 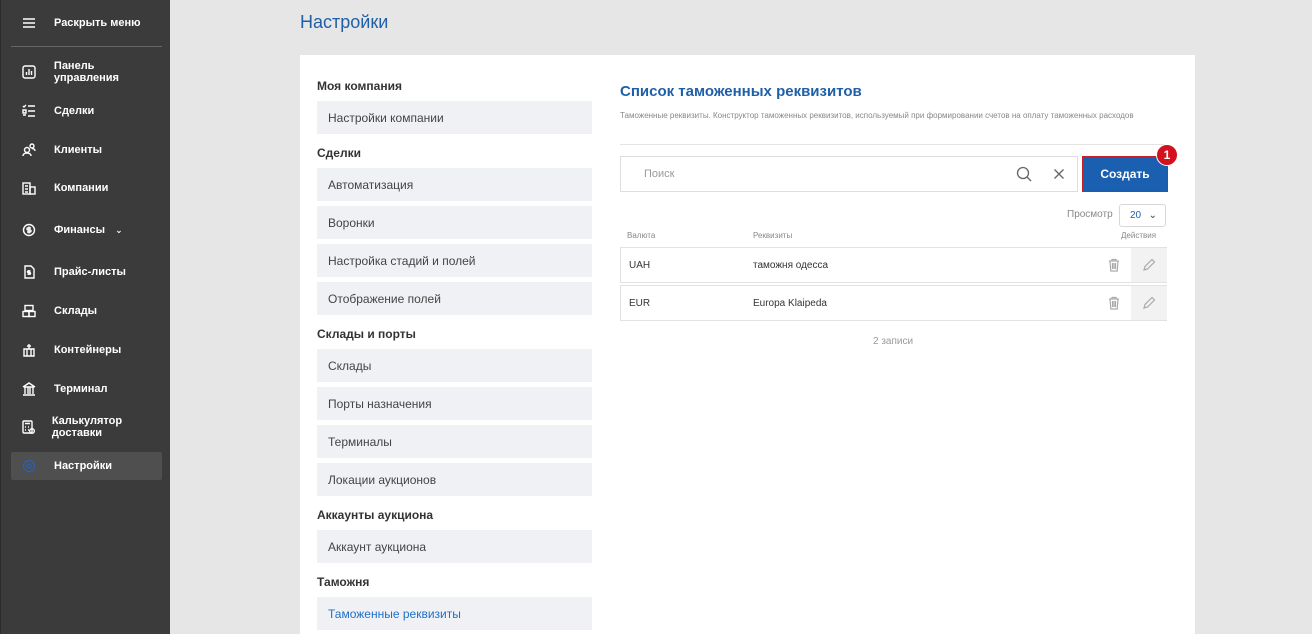 What do you see at coordinates (343, 582) in the screenshot?
I see `group-title-customs: Таможня` at bounding box center [343, 582].